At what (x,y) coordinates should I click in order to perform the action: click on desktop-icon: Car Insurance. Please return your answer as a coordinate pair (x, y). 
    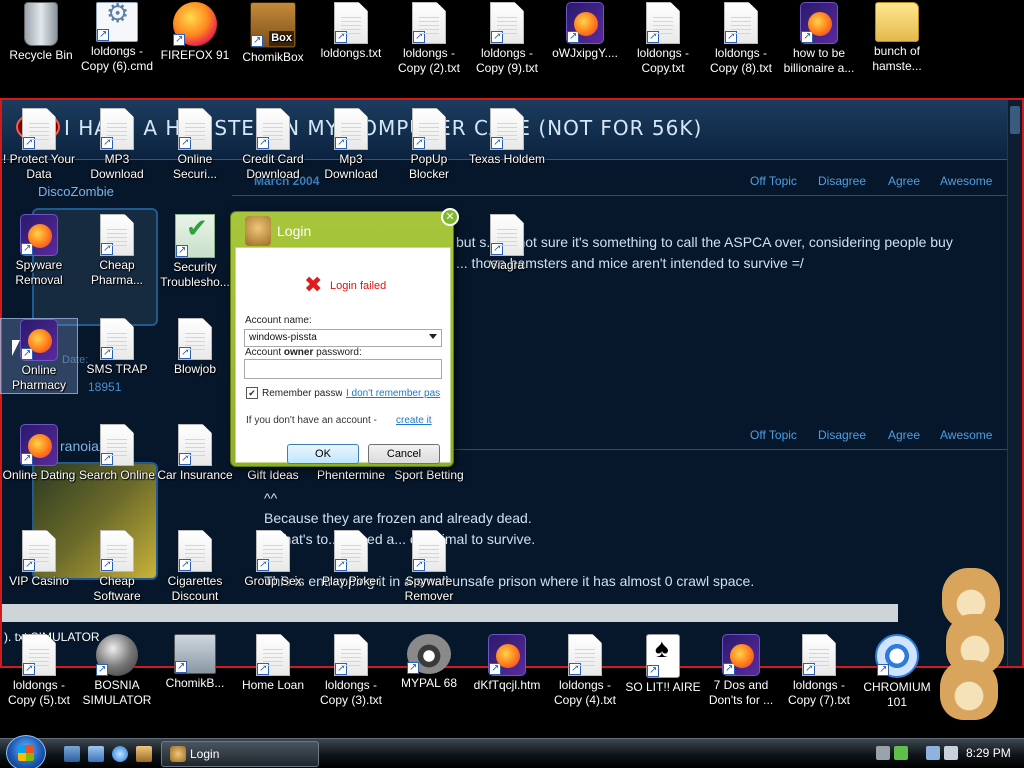
    Looking at the image, I should click on (195, 453).